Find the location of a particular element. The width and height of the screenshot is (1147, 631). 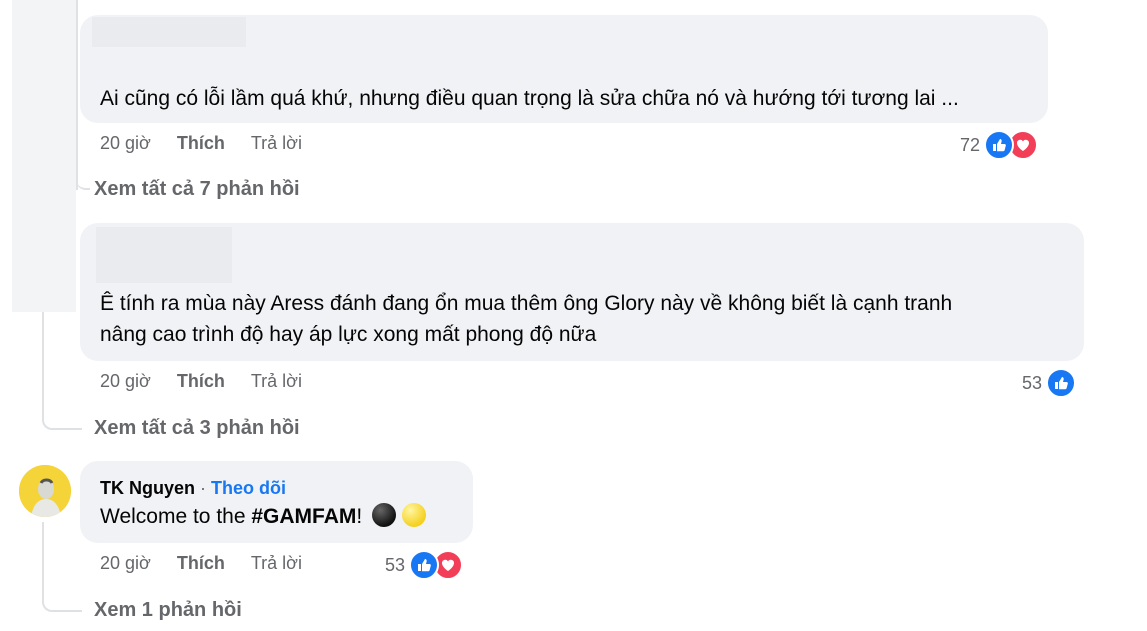

view-replies-link: Xem tất cả 3 phản hồi is located at coordinates (197, 428).